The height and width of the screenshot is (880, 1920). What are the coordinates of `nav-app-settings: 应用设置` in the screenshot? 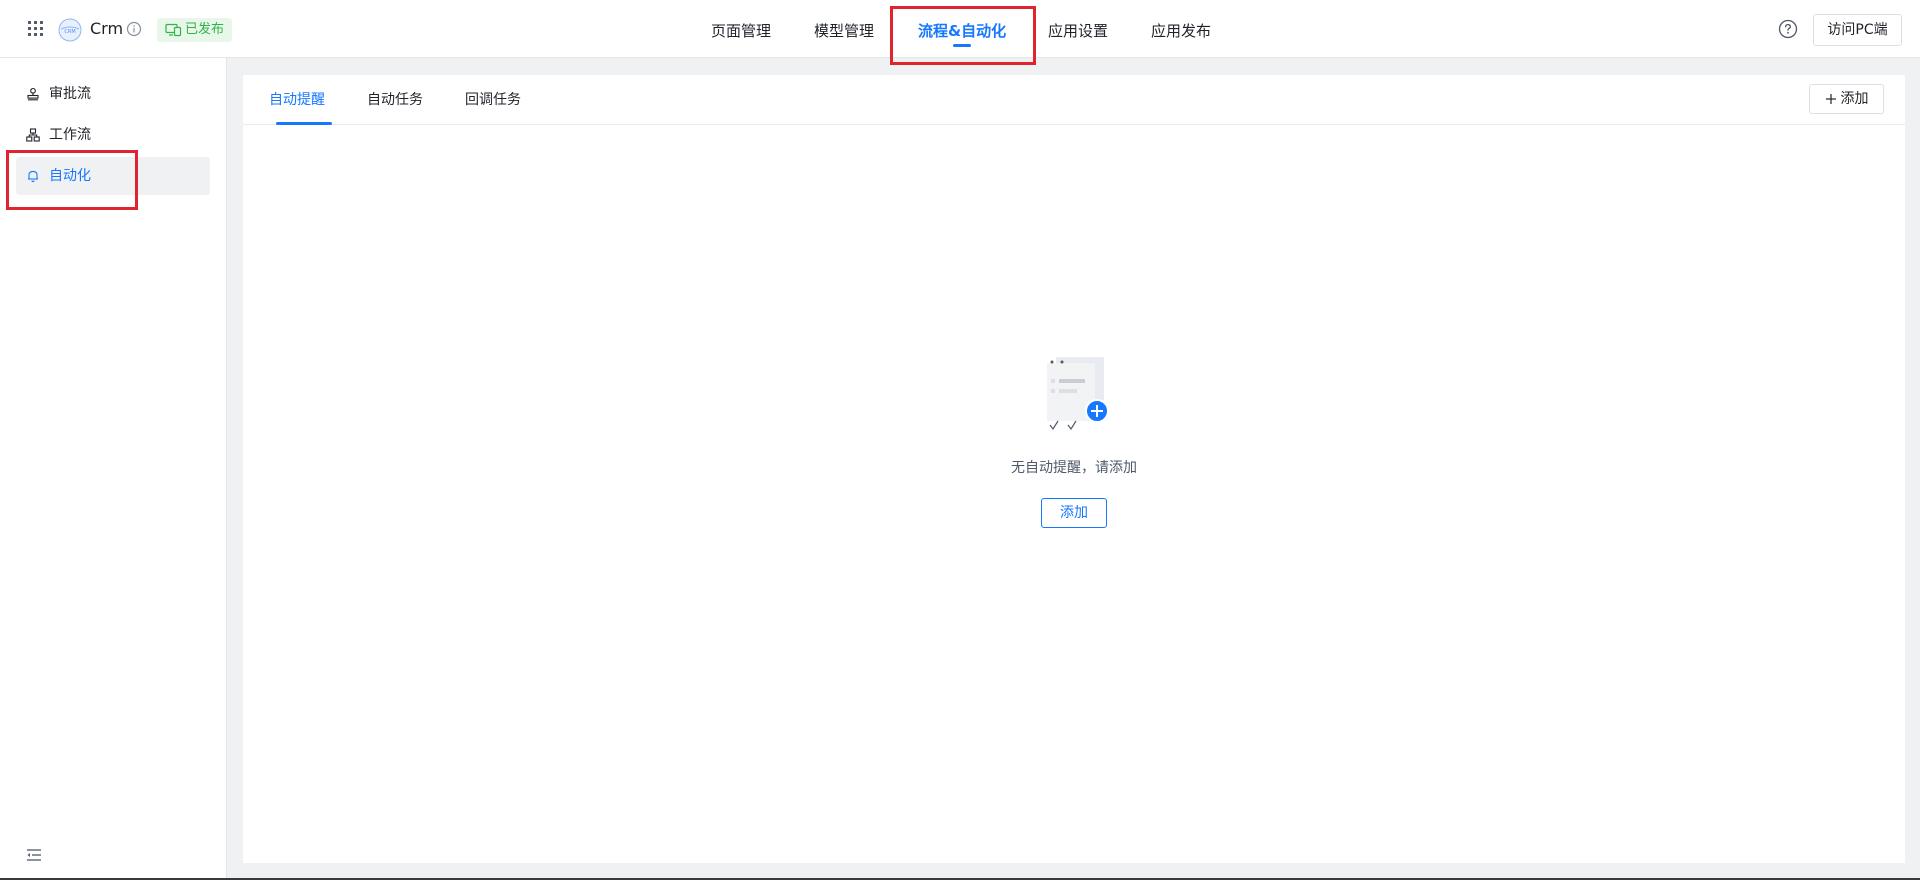 It's located at (1078, 29).